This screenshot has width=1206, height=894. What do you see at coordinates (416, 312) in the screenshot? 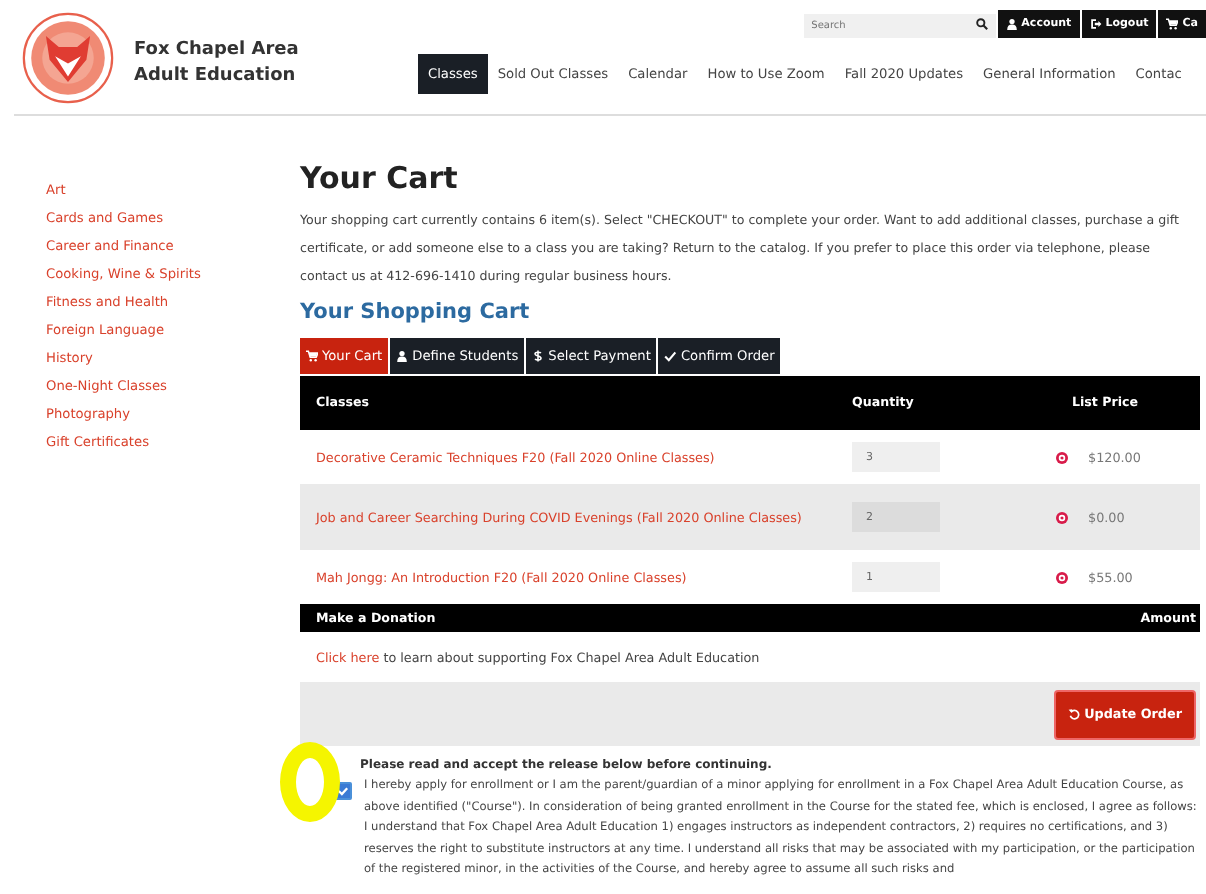
I see `section-title: Your Shopping Cart` at bounding box center [416, 312].